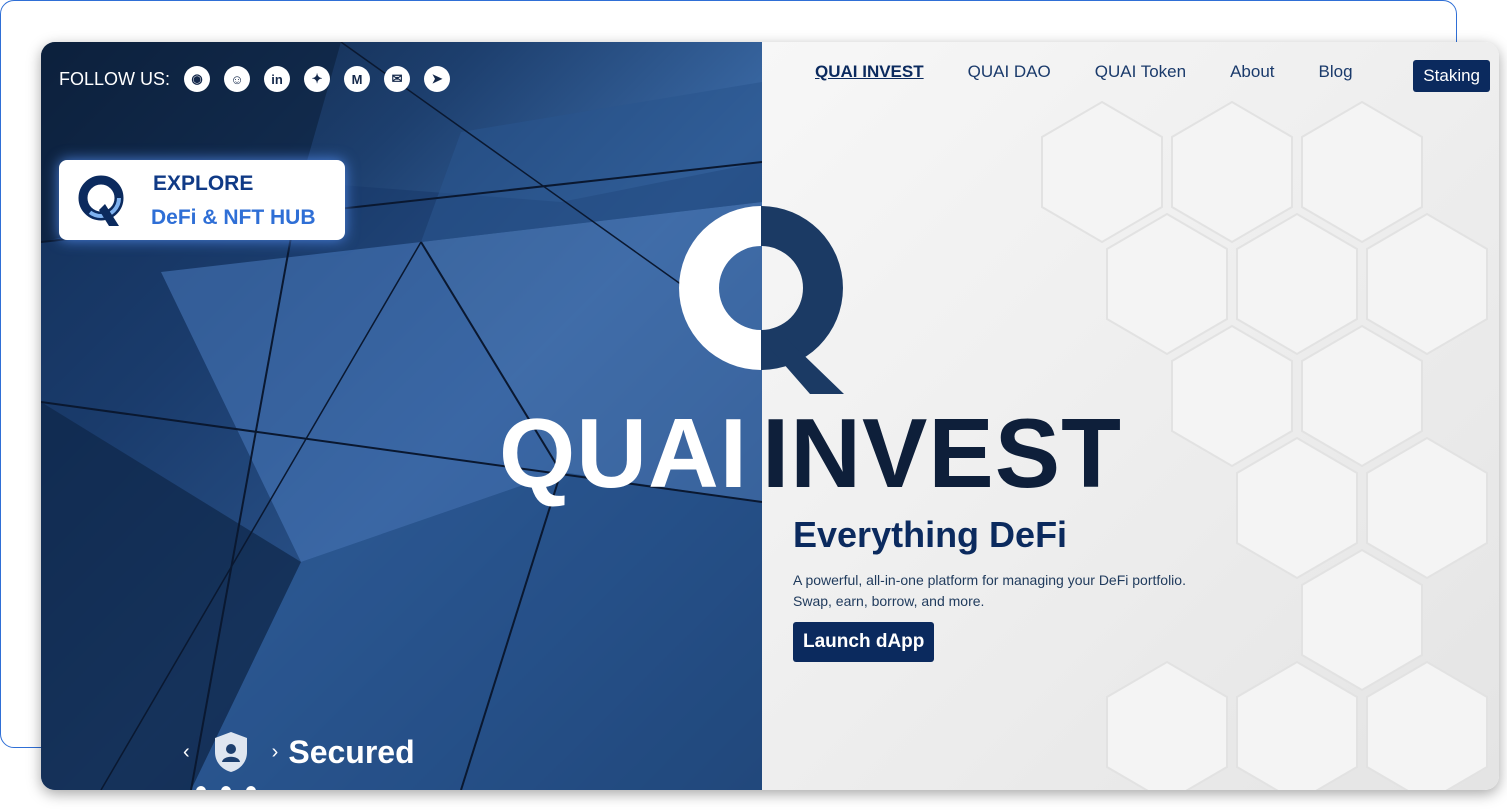 This screenshot has height=810, width=1507. Describe the element at coordinates (115, 78) in the screenshot. I see `follow-us-label: FOLLOW US:` at that location.